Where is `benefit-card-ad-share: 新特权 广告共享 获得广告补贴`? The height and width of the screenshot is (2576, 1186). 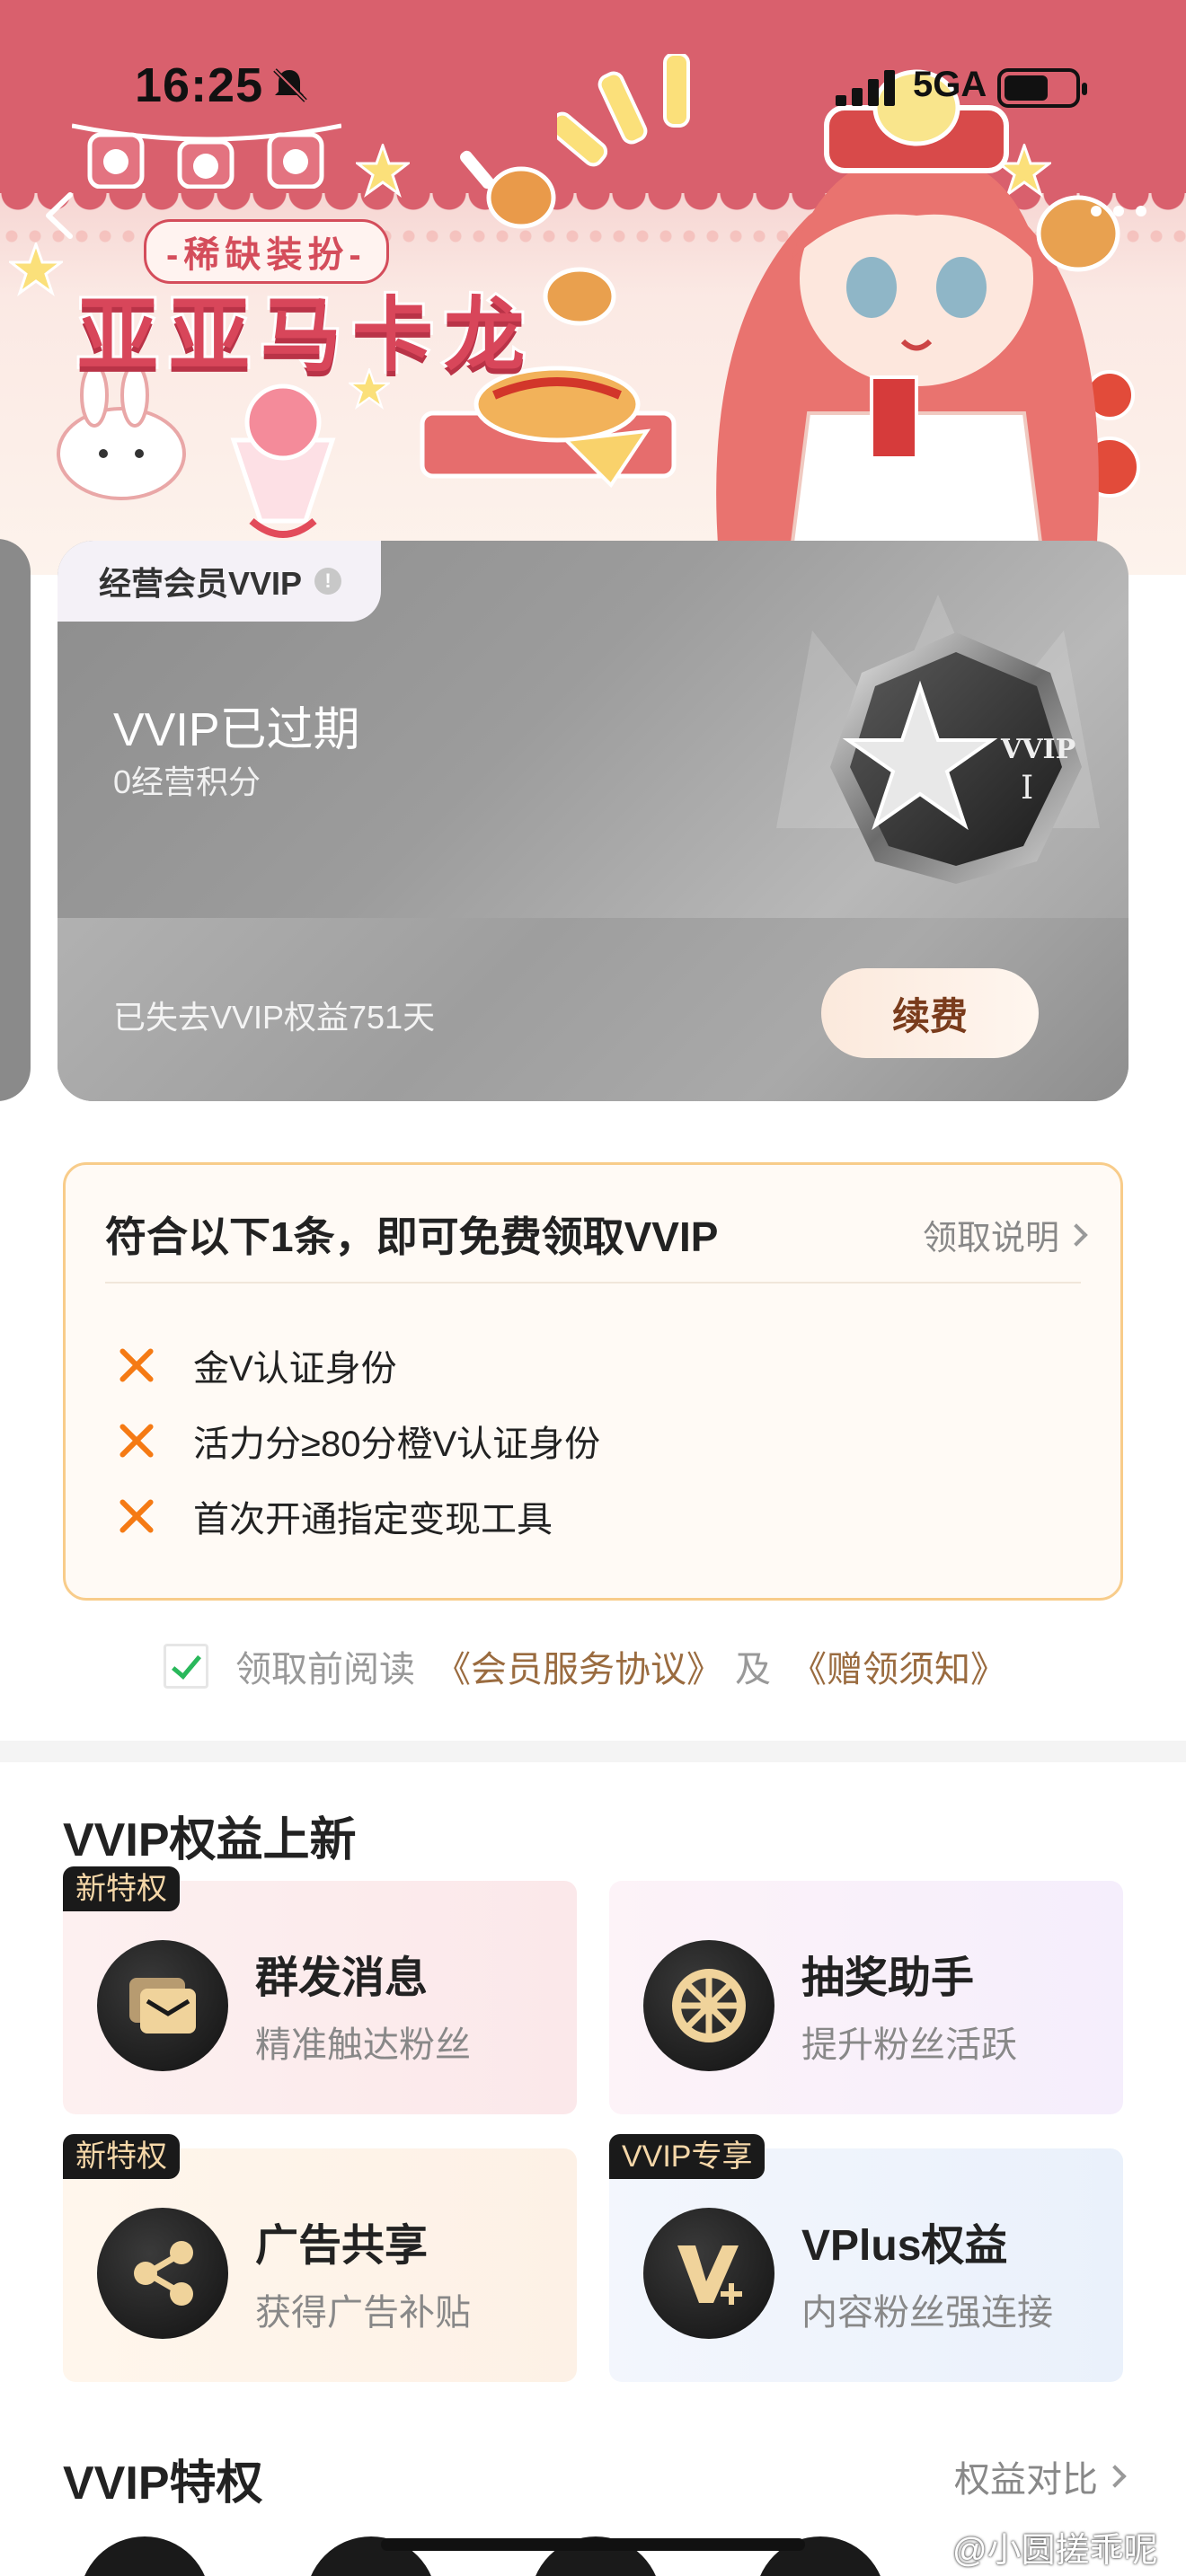
benefit-card-ad-share: 新特权 广告共享 获得广告补贴 is located at coordinates (320, 2258).